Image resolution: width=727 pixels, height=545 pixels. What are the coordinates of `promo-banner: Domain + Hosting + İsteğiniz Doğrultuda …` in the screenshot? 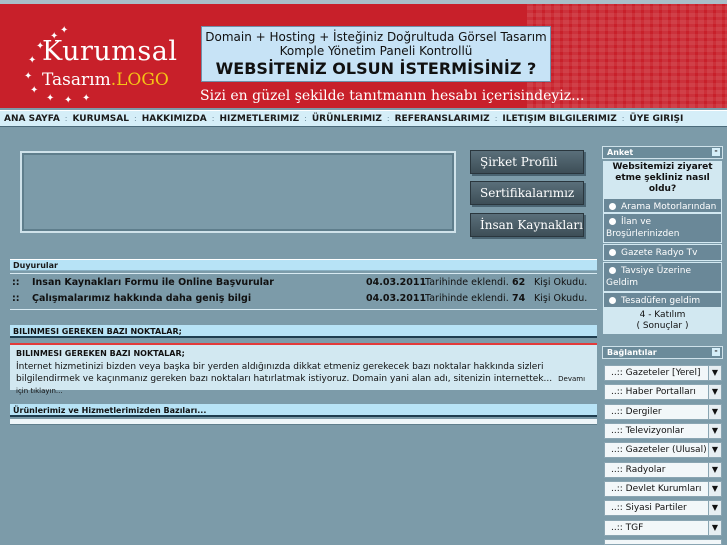 It's located at (376, 54).